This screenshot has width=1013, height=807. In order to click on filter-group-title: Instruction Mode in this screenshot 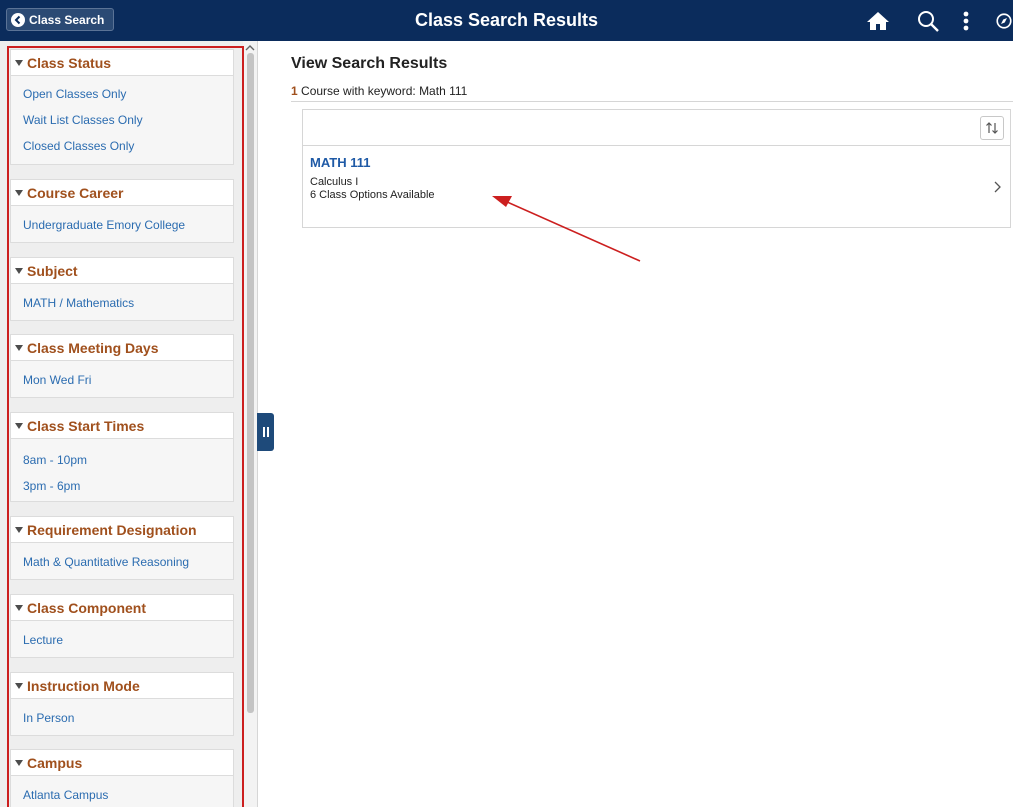, I will do `click(83, 685)`.